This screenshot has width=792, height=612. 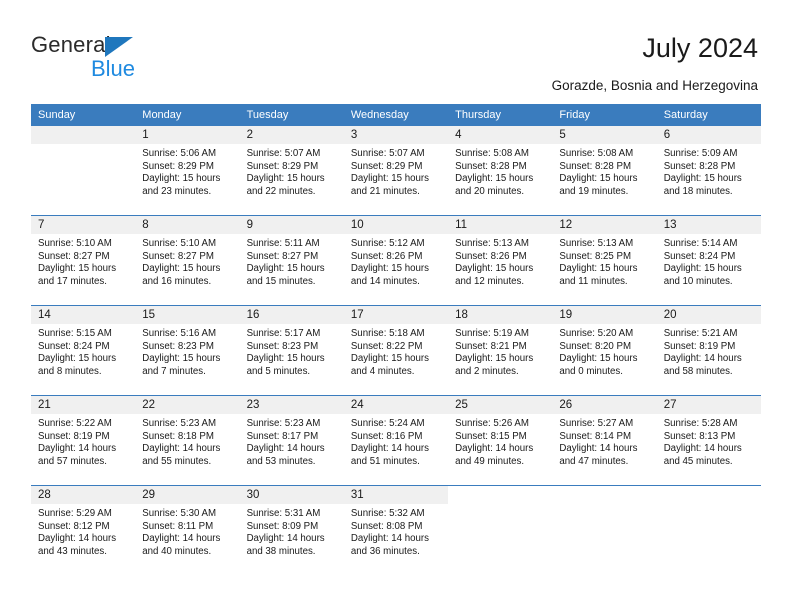 I want to click on daylight-text: Daylight: 15 hours and 17 minutes., so click(x=77, y=275).